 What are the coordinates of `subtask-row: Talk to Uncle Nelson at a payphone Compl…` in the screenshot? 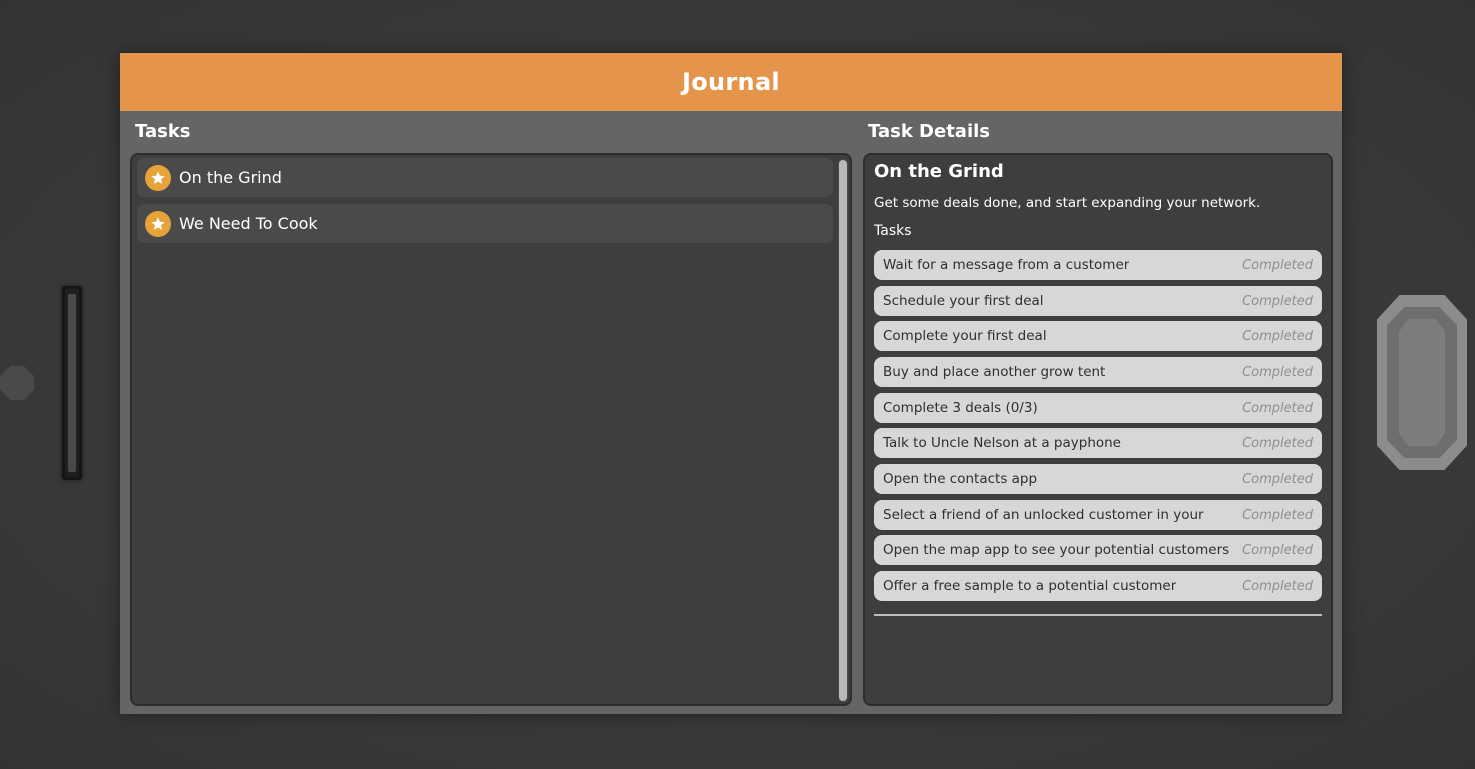 It's located at (1098, 443).